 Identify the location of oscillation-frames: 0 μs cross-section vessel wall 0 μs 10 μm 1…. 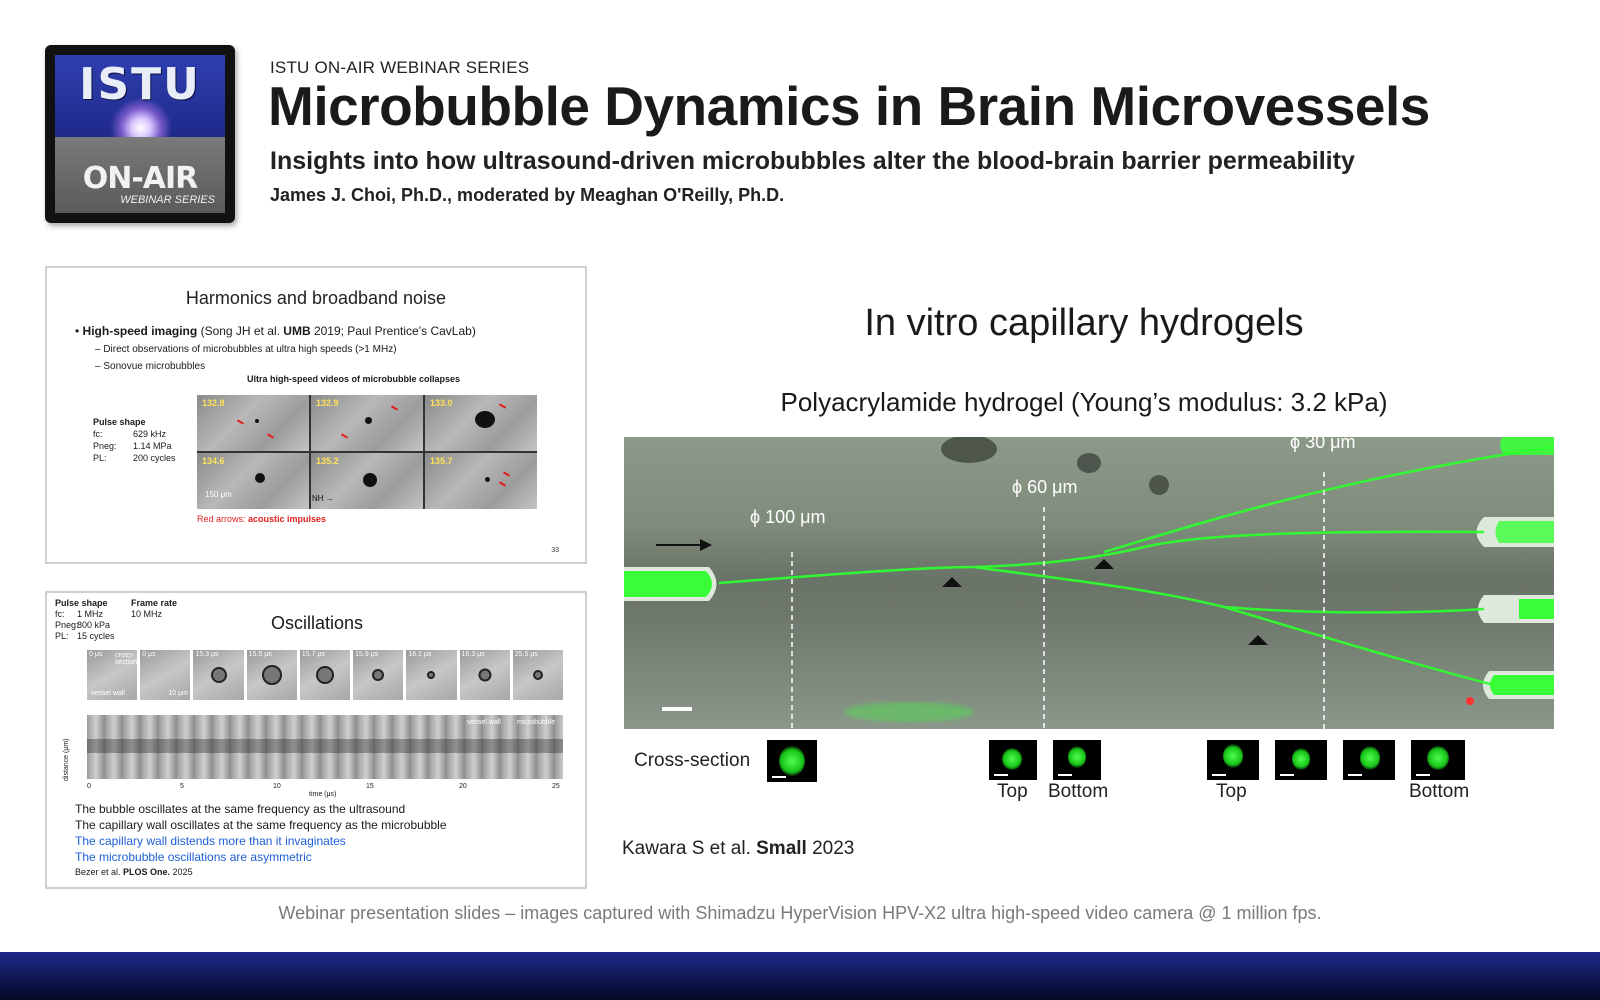
(325, 675).